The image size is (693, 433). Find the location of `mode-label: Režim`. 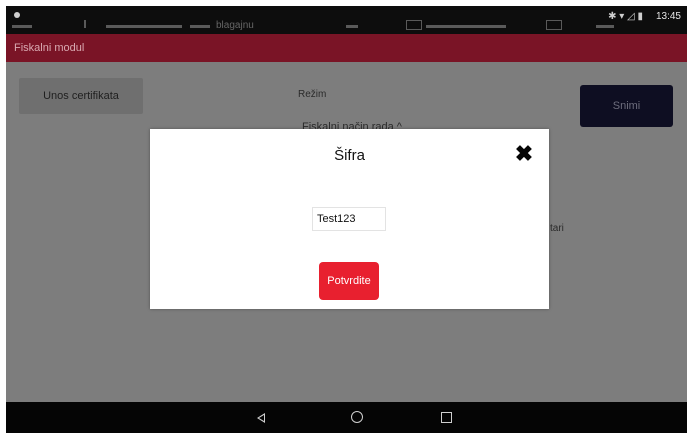

mode-label: Režim is located at coordinates (312, 94).